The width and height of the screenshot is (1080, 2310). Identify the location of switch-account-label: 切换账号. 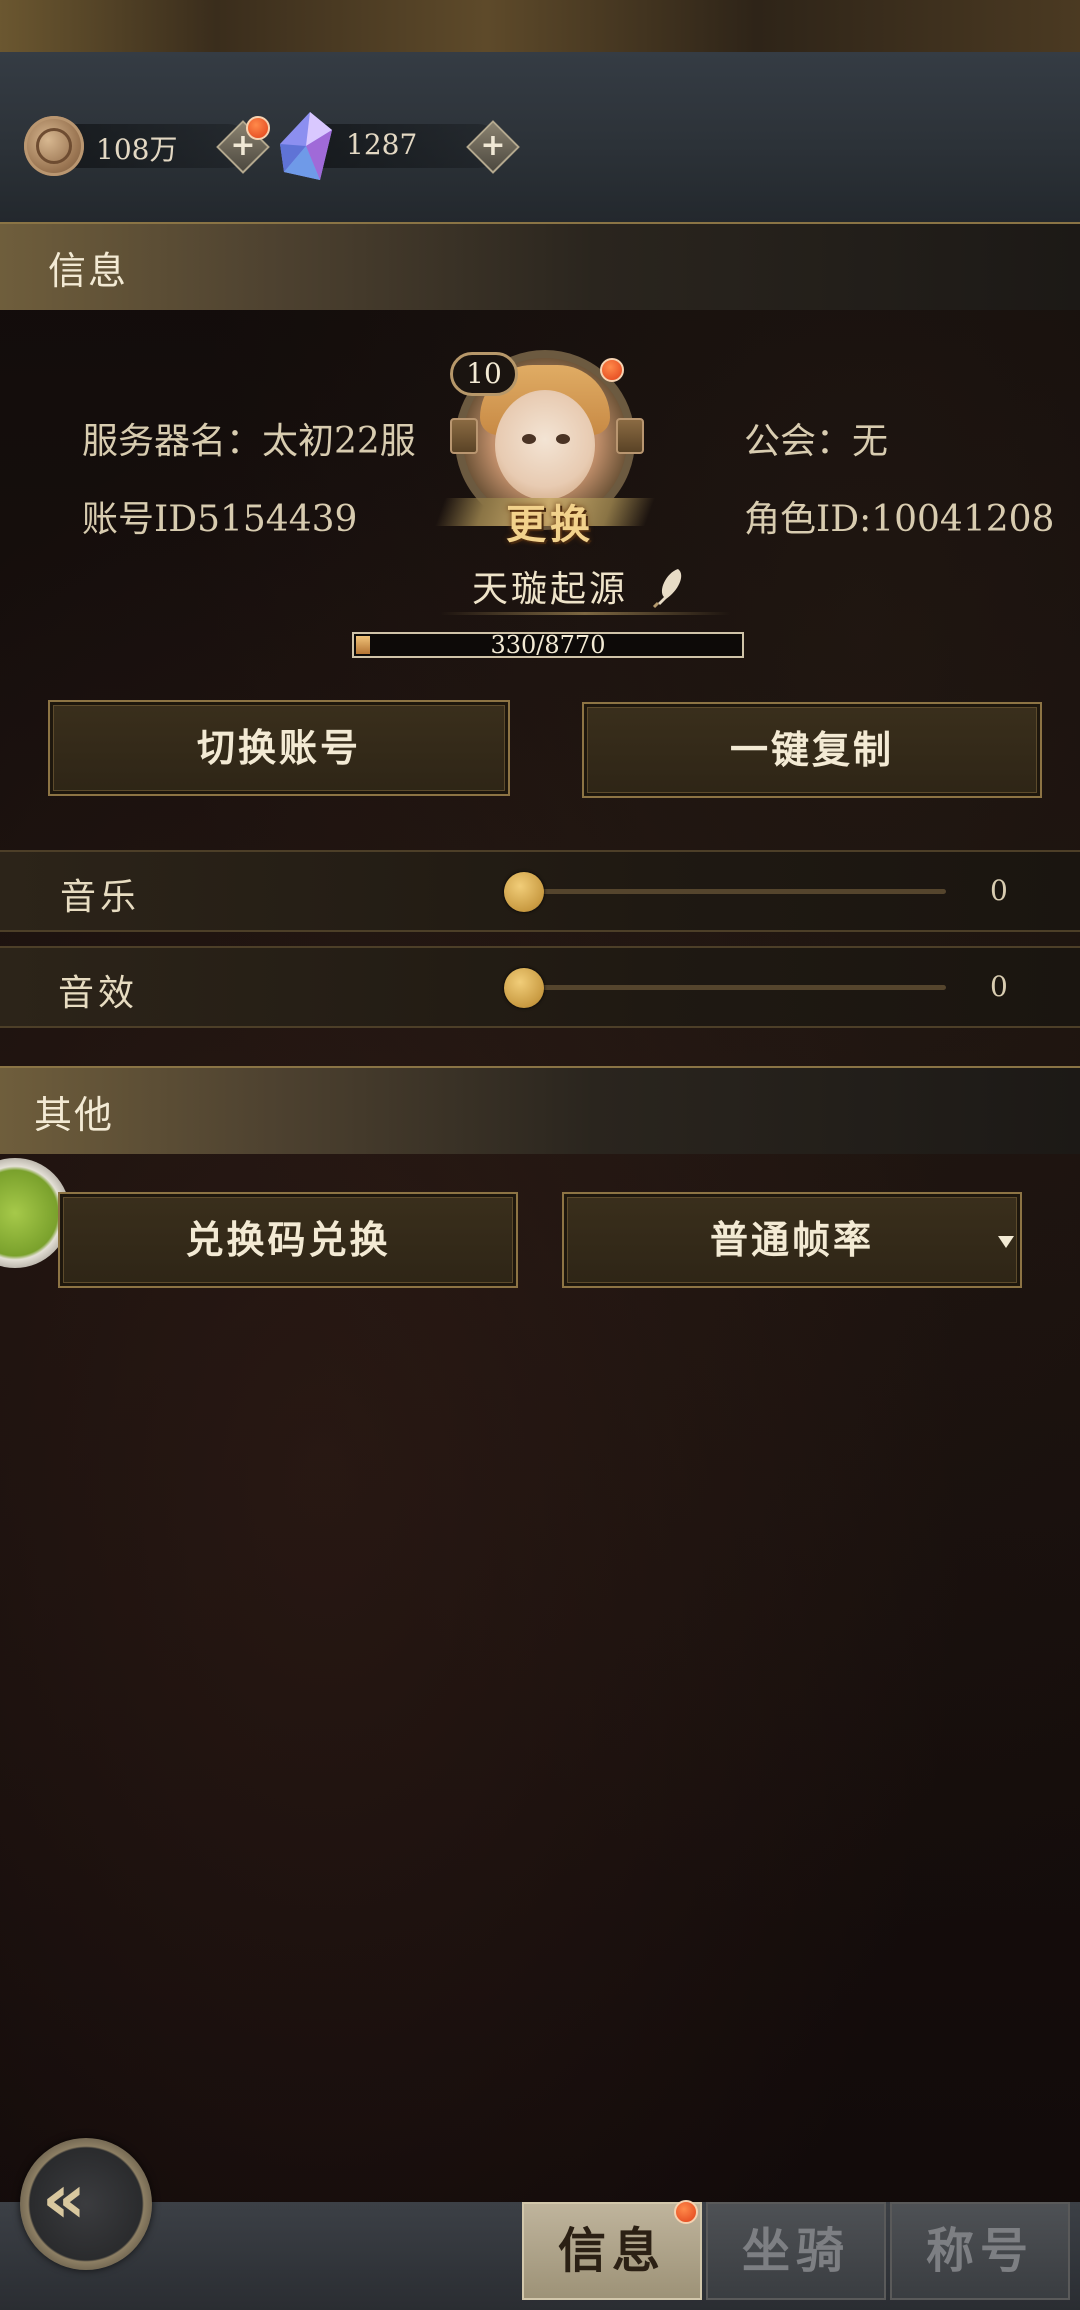
(278, 747).